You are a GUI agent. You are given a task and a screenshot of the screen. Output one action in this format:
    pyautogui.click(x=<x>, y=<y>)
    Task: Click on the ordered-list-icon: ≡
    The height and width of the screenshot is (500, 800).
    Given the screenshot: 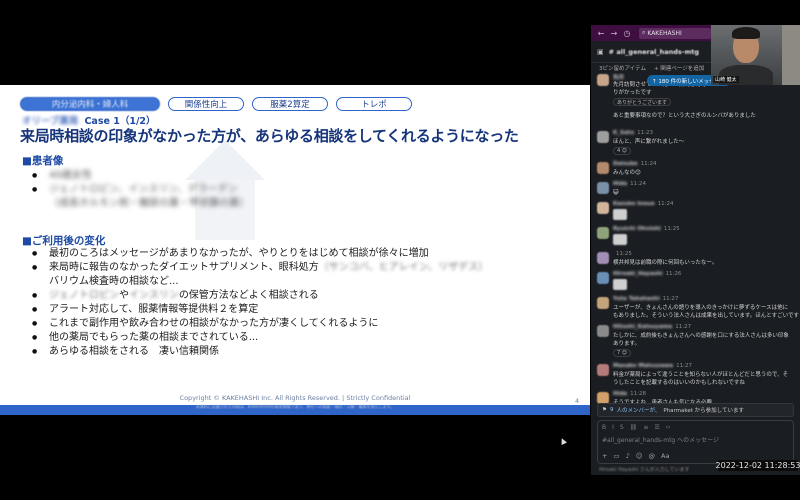 What is the action you would take?
    pyautogui.click(x=645, y=427)
    